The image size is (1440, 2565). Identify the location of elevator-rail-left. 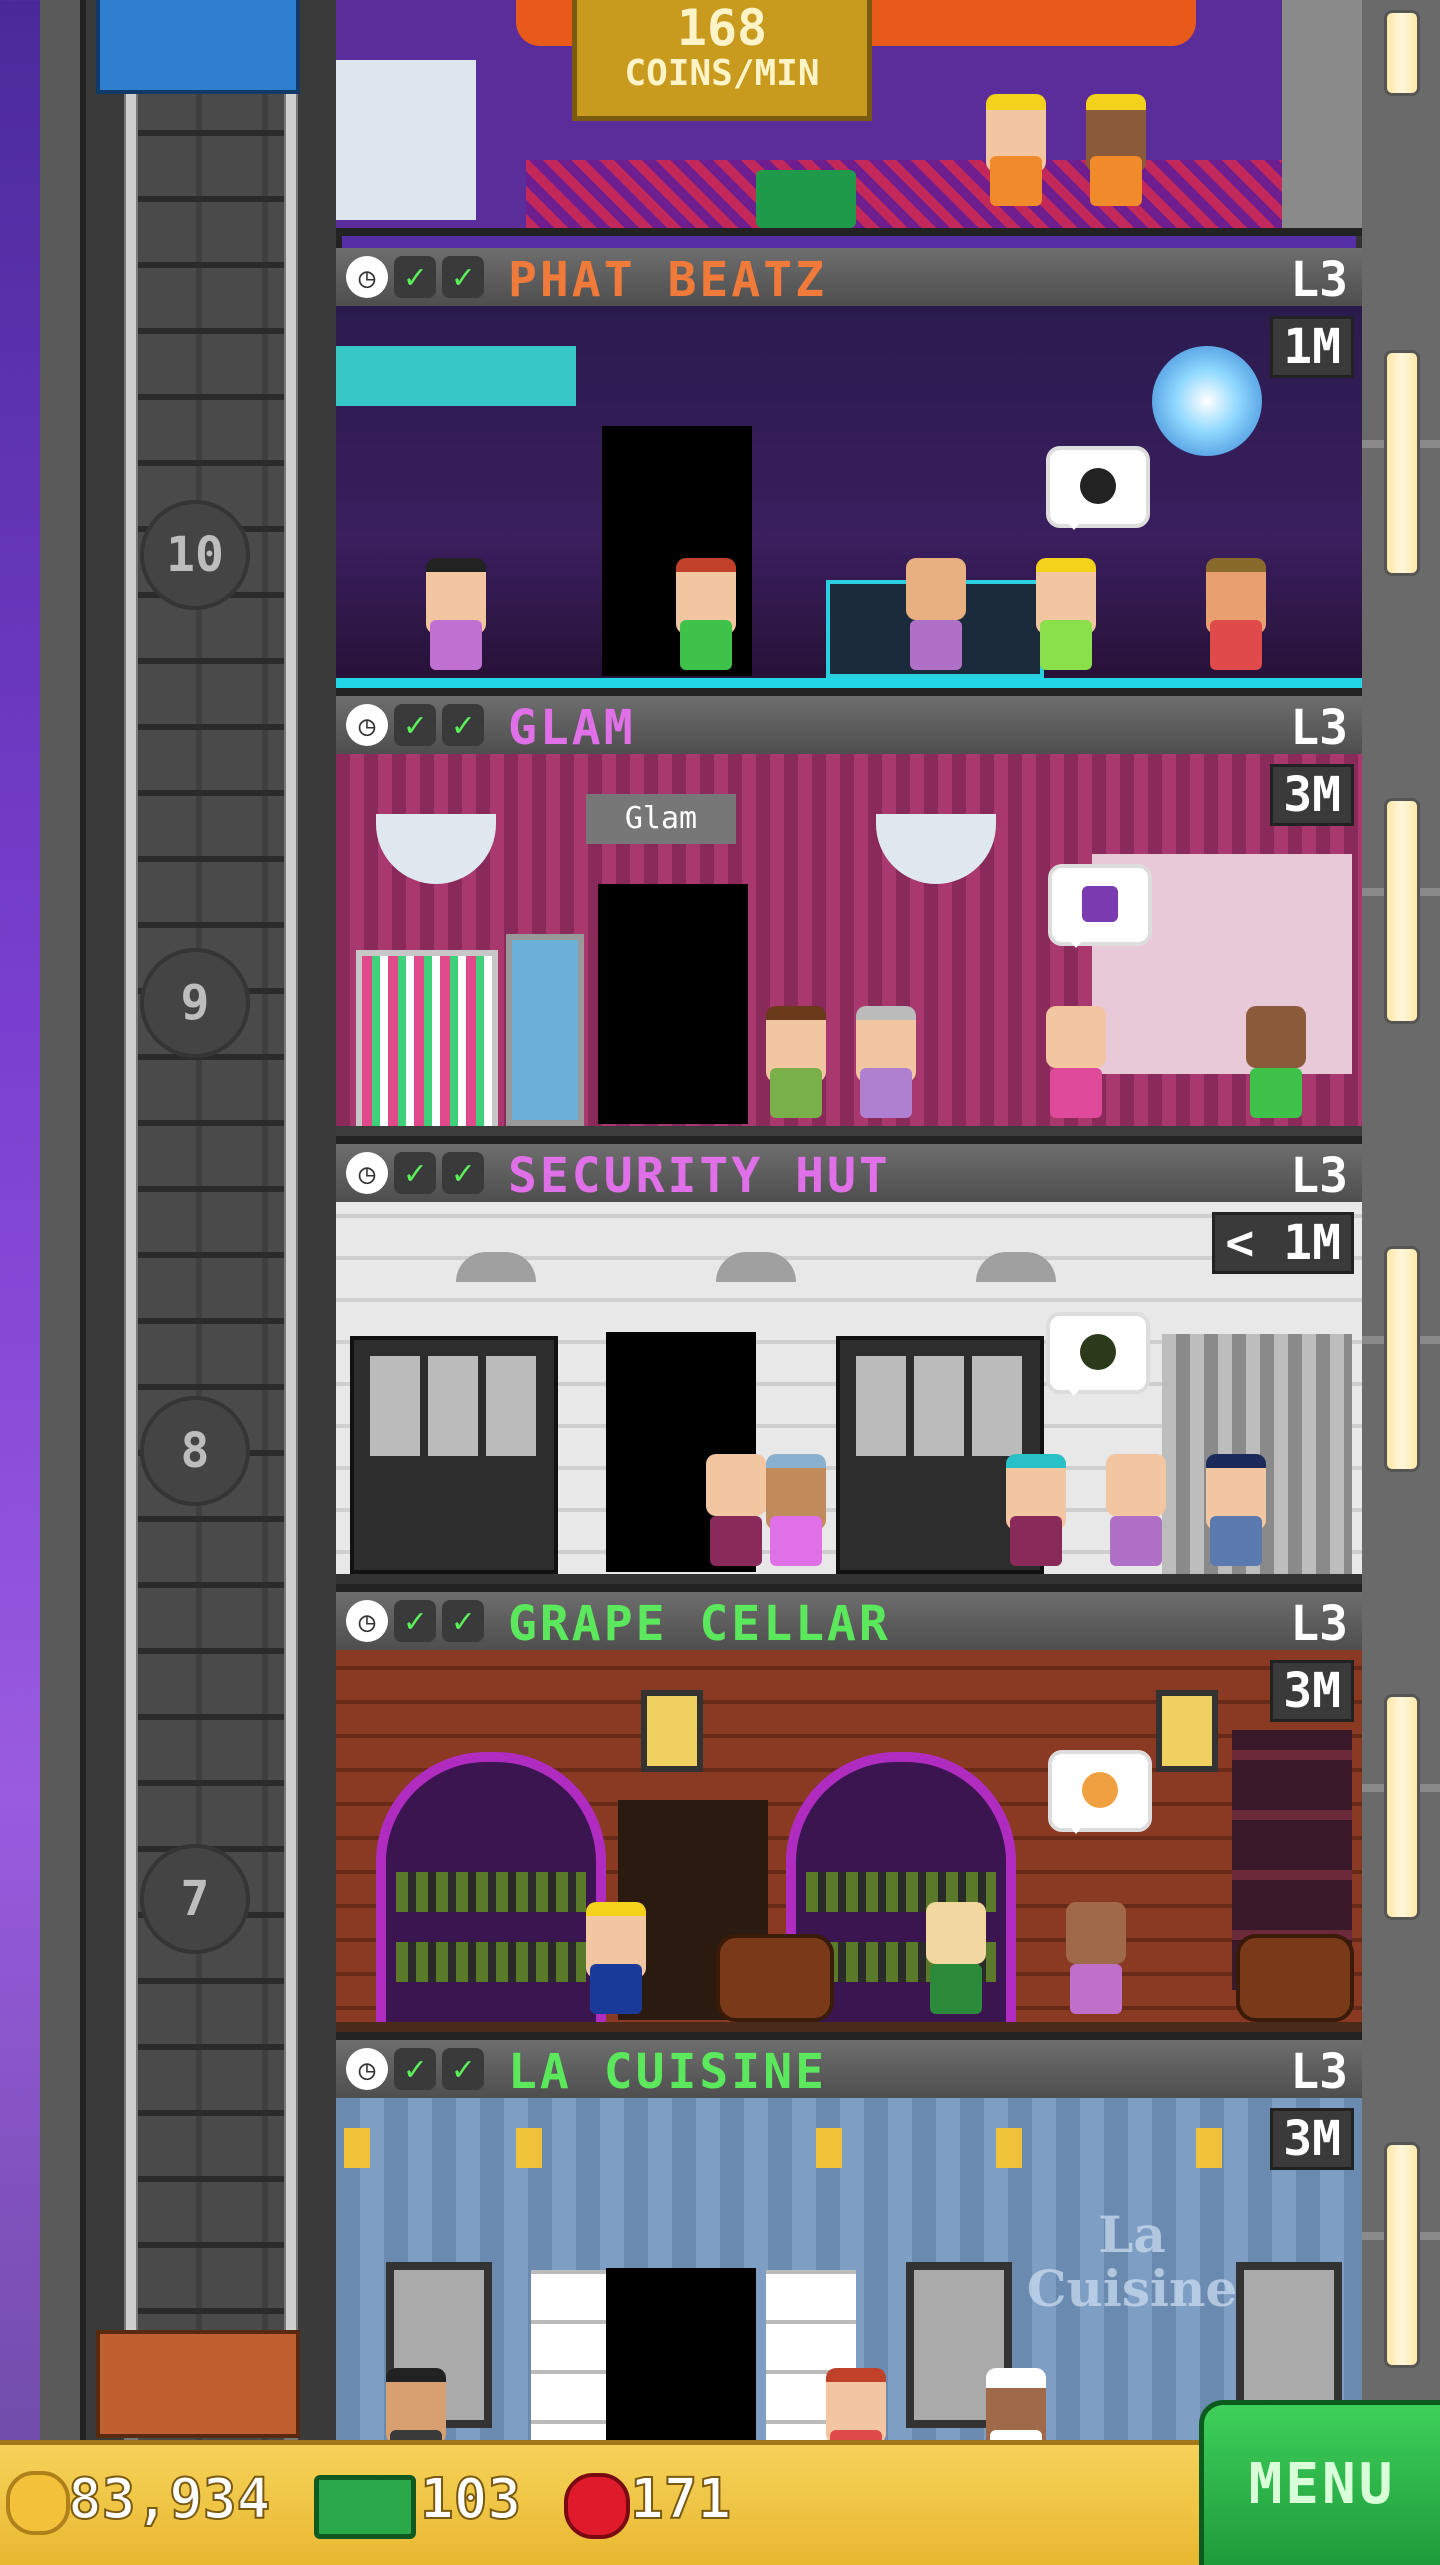
(131, 1220).